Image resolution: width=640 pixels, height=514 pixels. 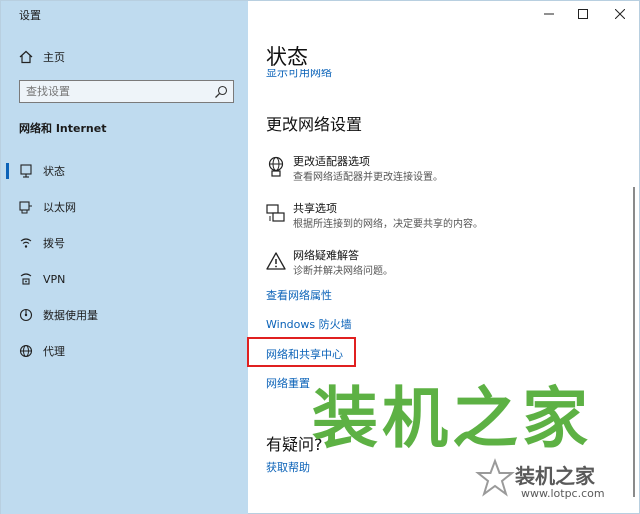 What do you see at coordinates (326, 255) in the screenshot?
I see `option-title: 网络疑难解答` at bounding box center [326, 255].